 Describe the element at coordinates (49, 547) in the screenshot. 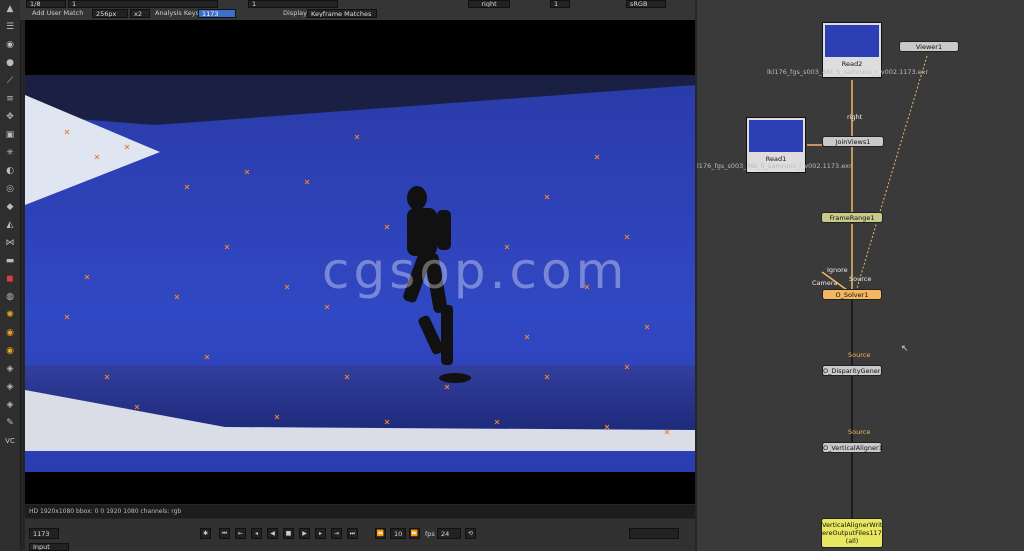

I see `input-mode-select: Input` at that location.